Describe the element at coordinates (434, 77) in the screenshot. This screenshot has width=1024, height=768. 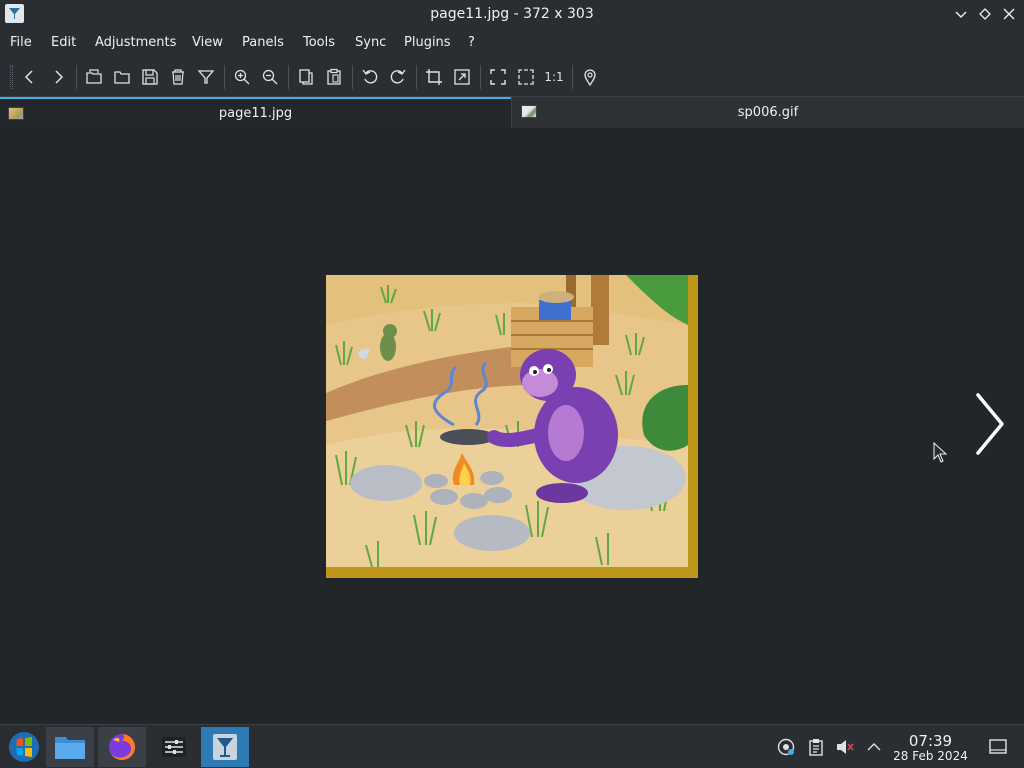
I see `crop-icon` at that location.